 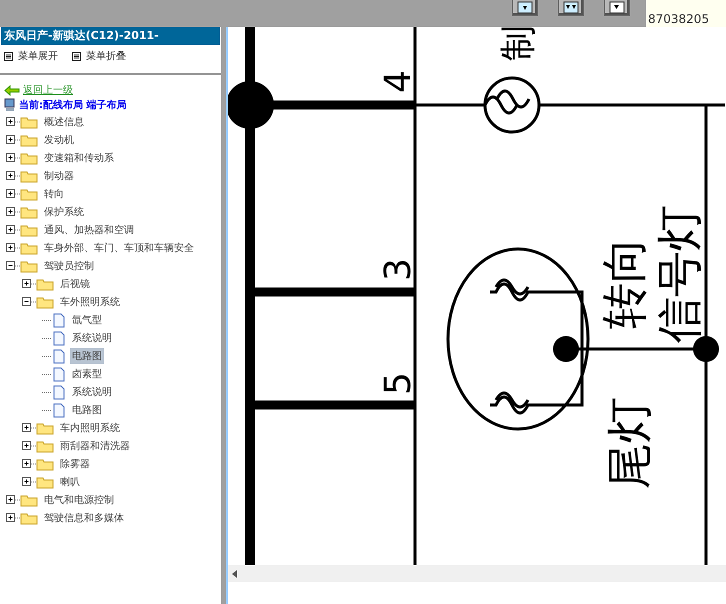 I want to click on scroll-left-icon, so click(x=235, y=574).